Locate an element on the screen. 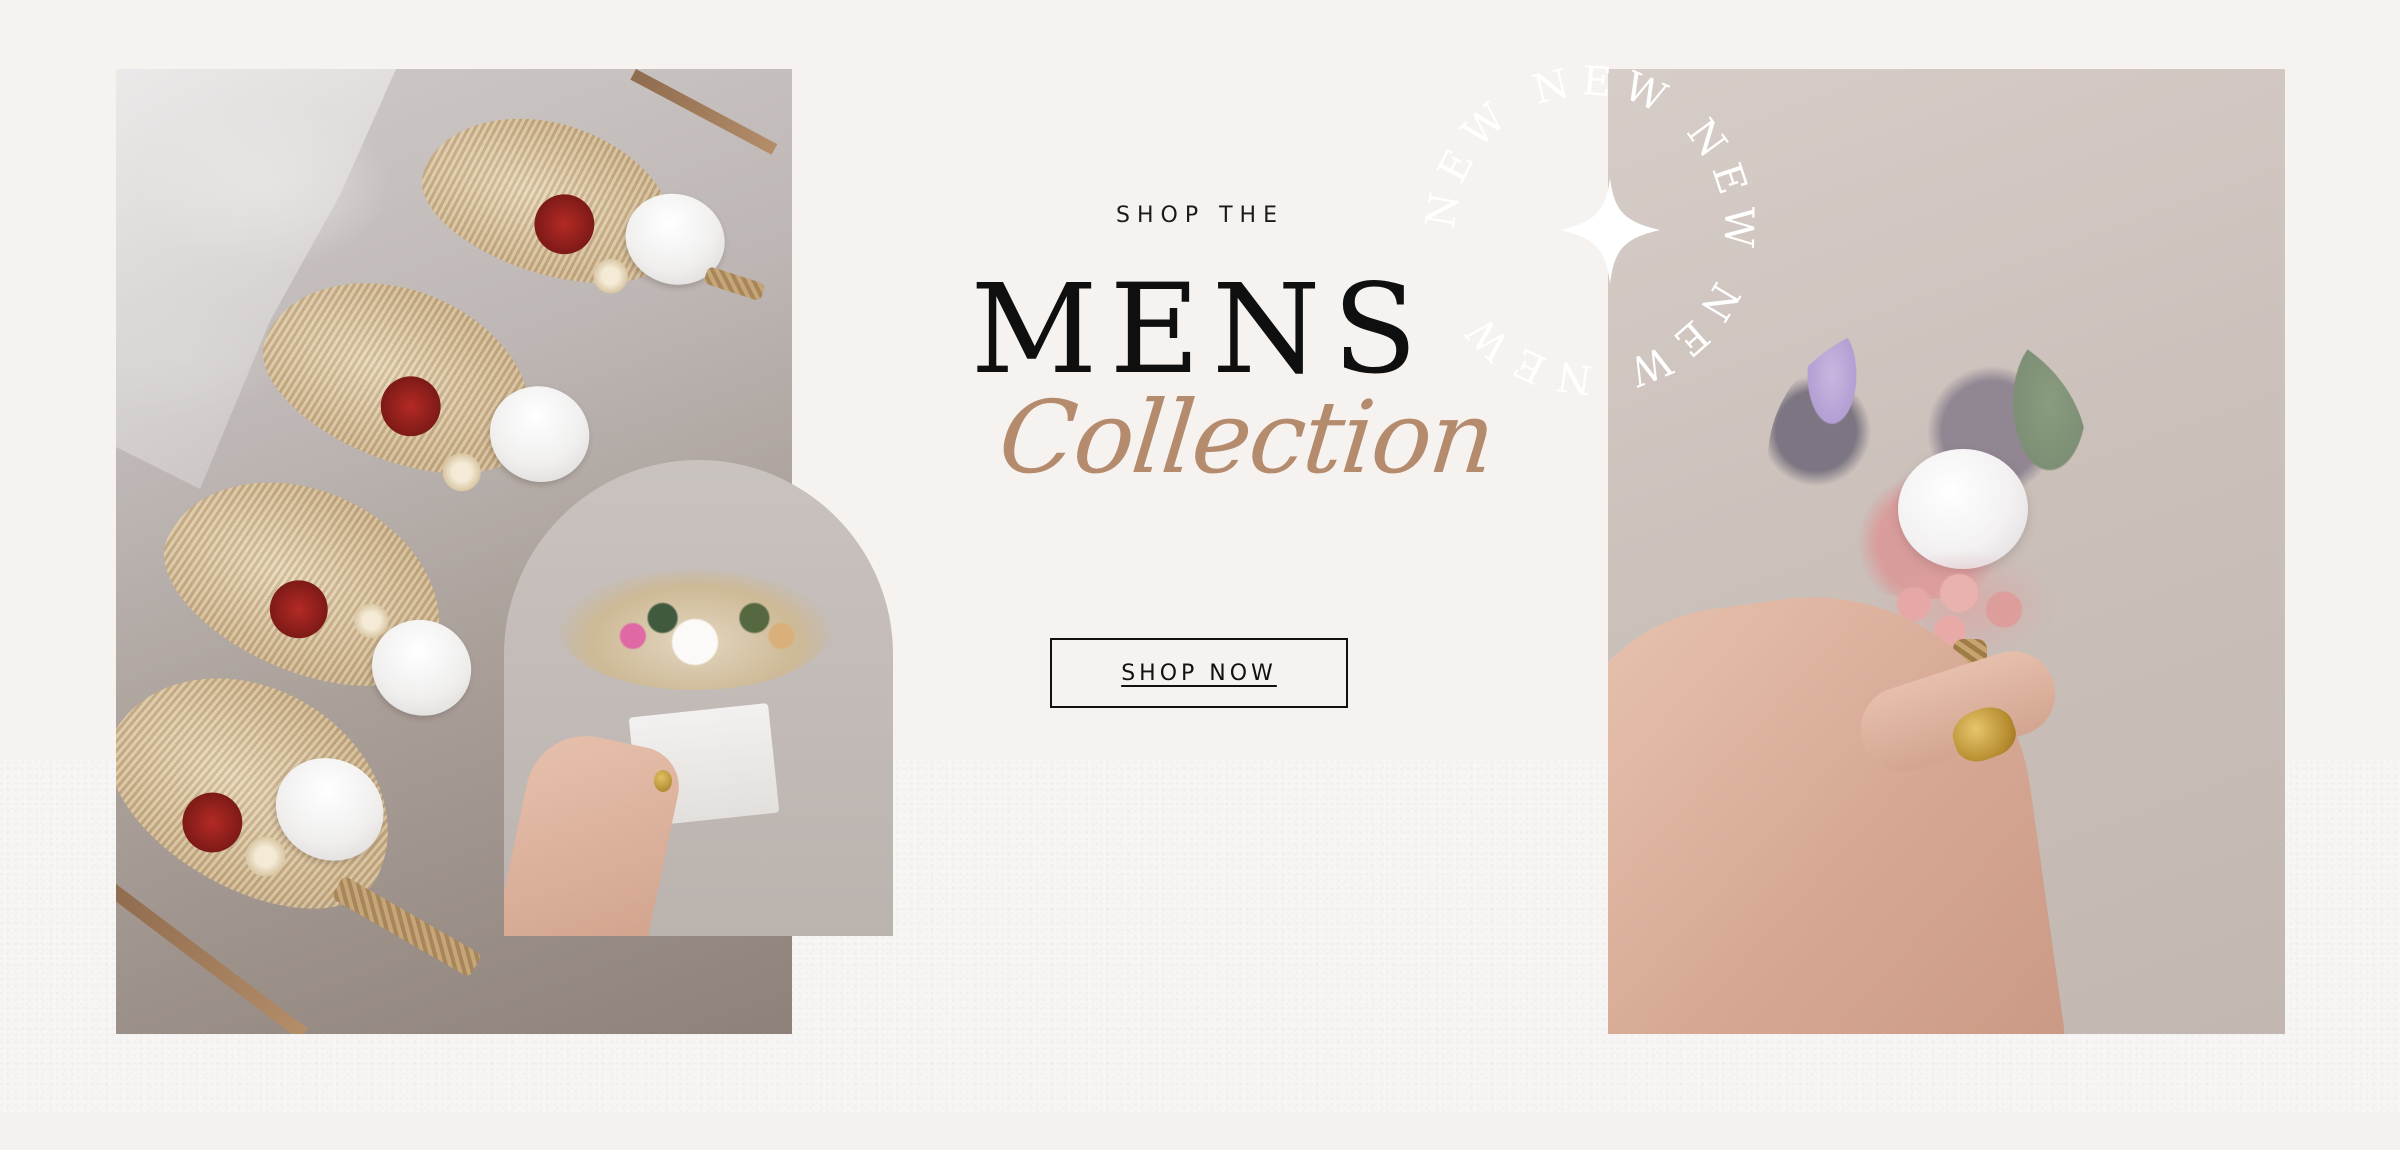 Image resolution: width=2400 pixels, height=1150 pixels. headline-mens: MENS is located at coordinates (1200, 330).